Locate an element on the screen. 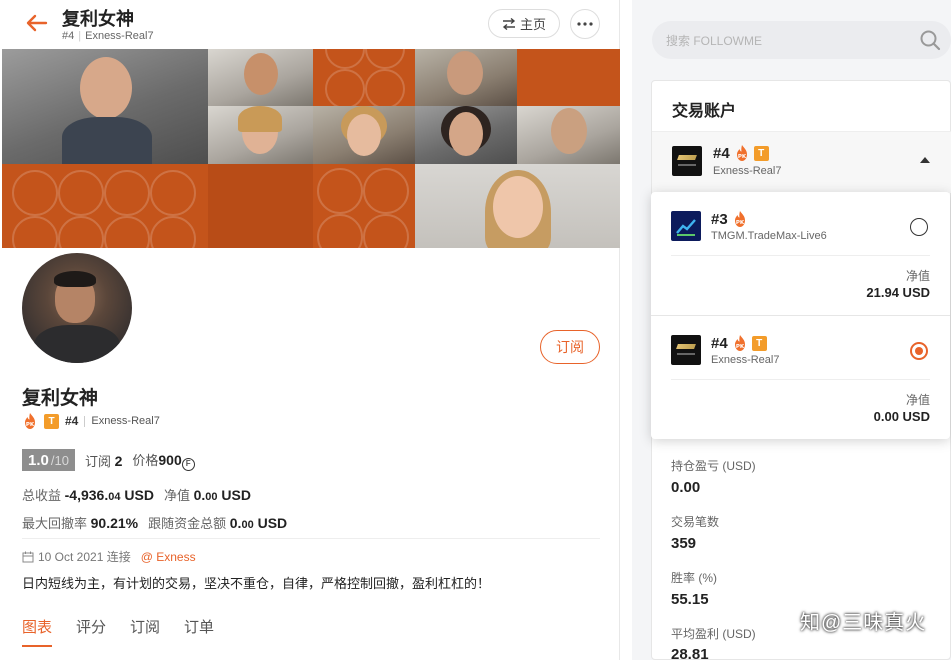  home-button: 主页 is located at coordinates (524, 23).